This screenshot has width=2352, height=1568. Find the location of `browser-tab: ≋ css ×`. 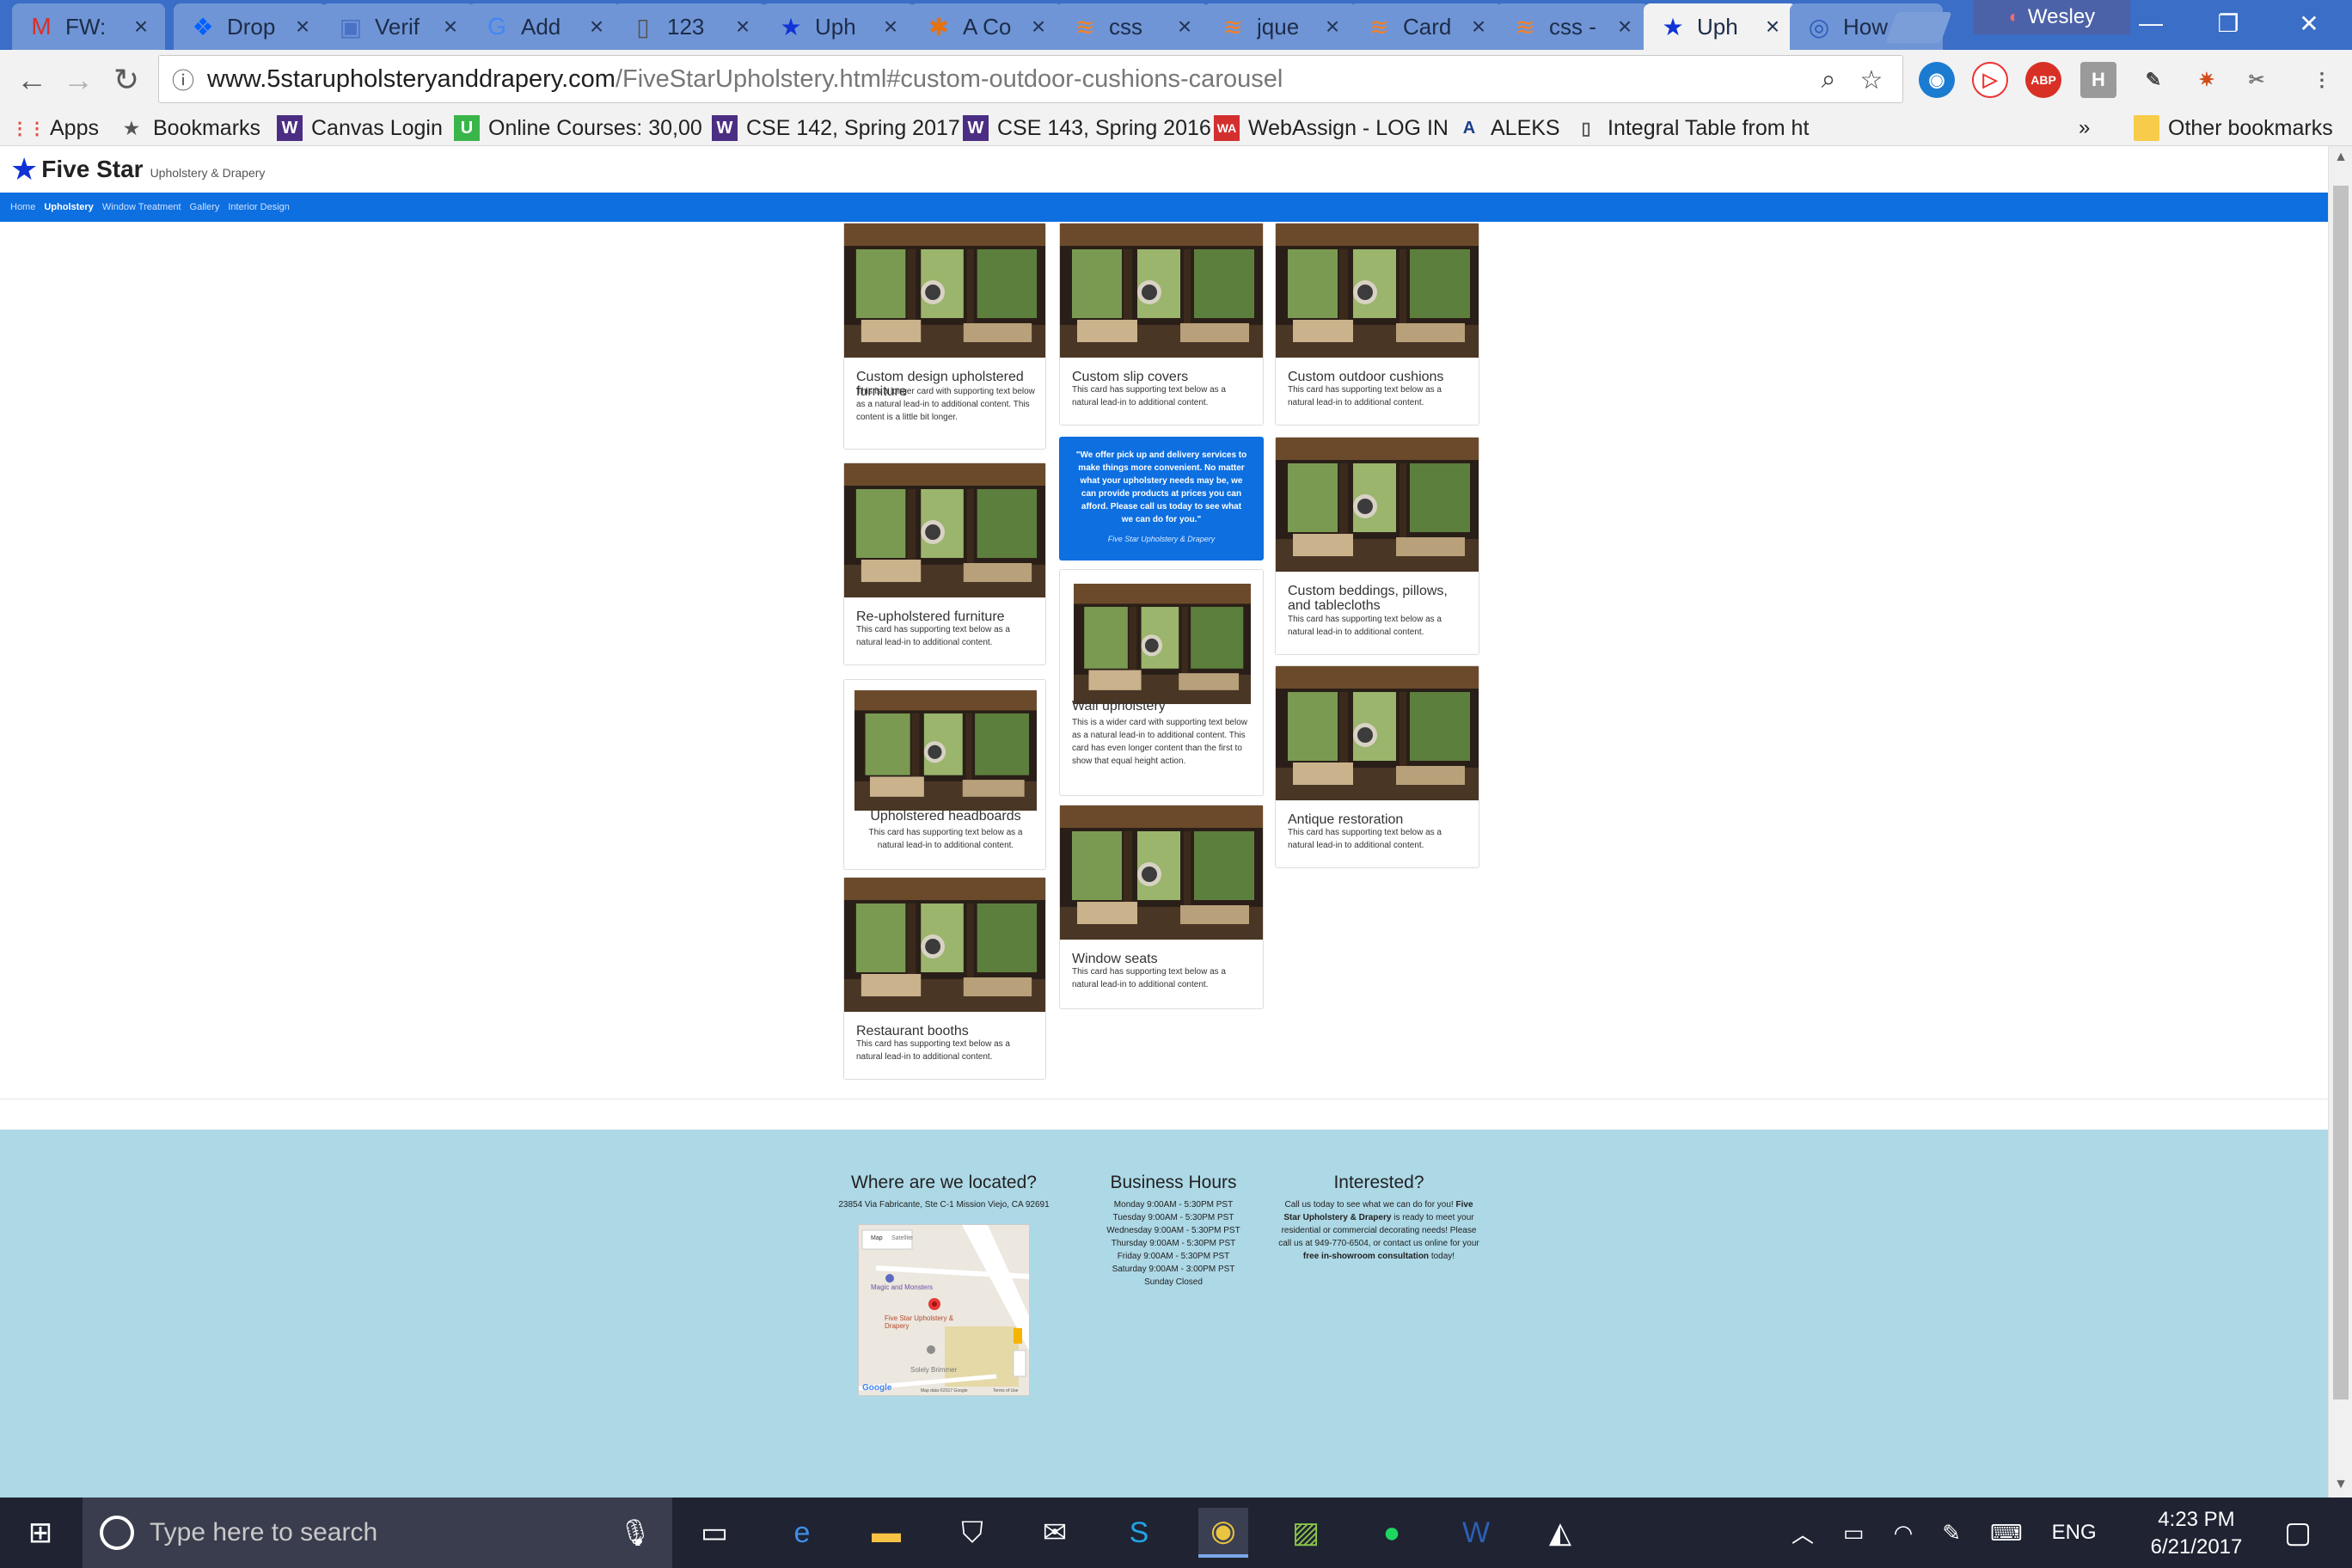

browser-tab: ≋ css × is located at coordinates (1132, 26).